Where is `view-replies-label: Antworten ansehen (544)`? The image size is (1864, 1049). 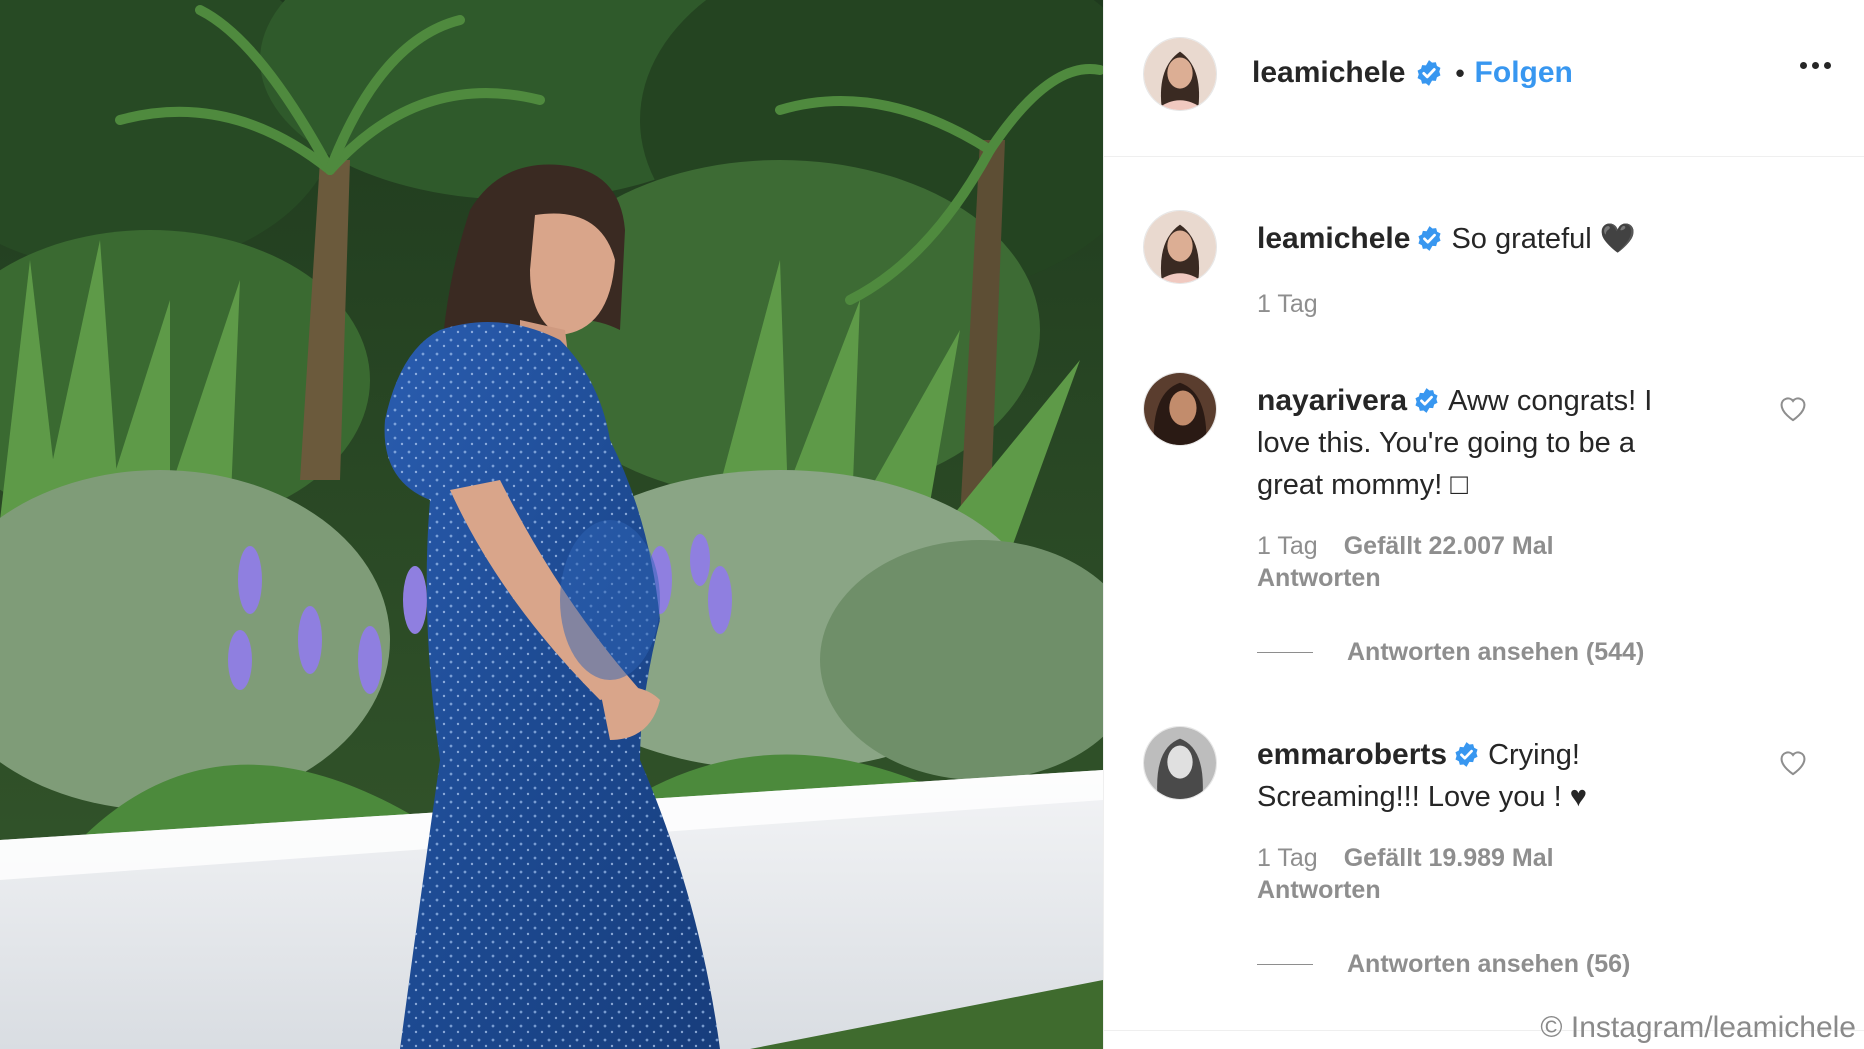 view-replies-label: Antworten ansehen (544) is located at coordinates (1496, 652).